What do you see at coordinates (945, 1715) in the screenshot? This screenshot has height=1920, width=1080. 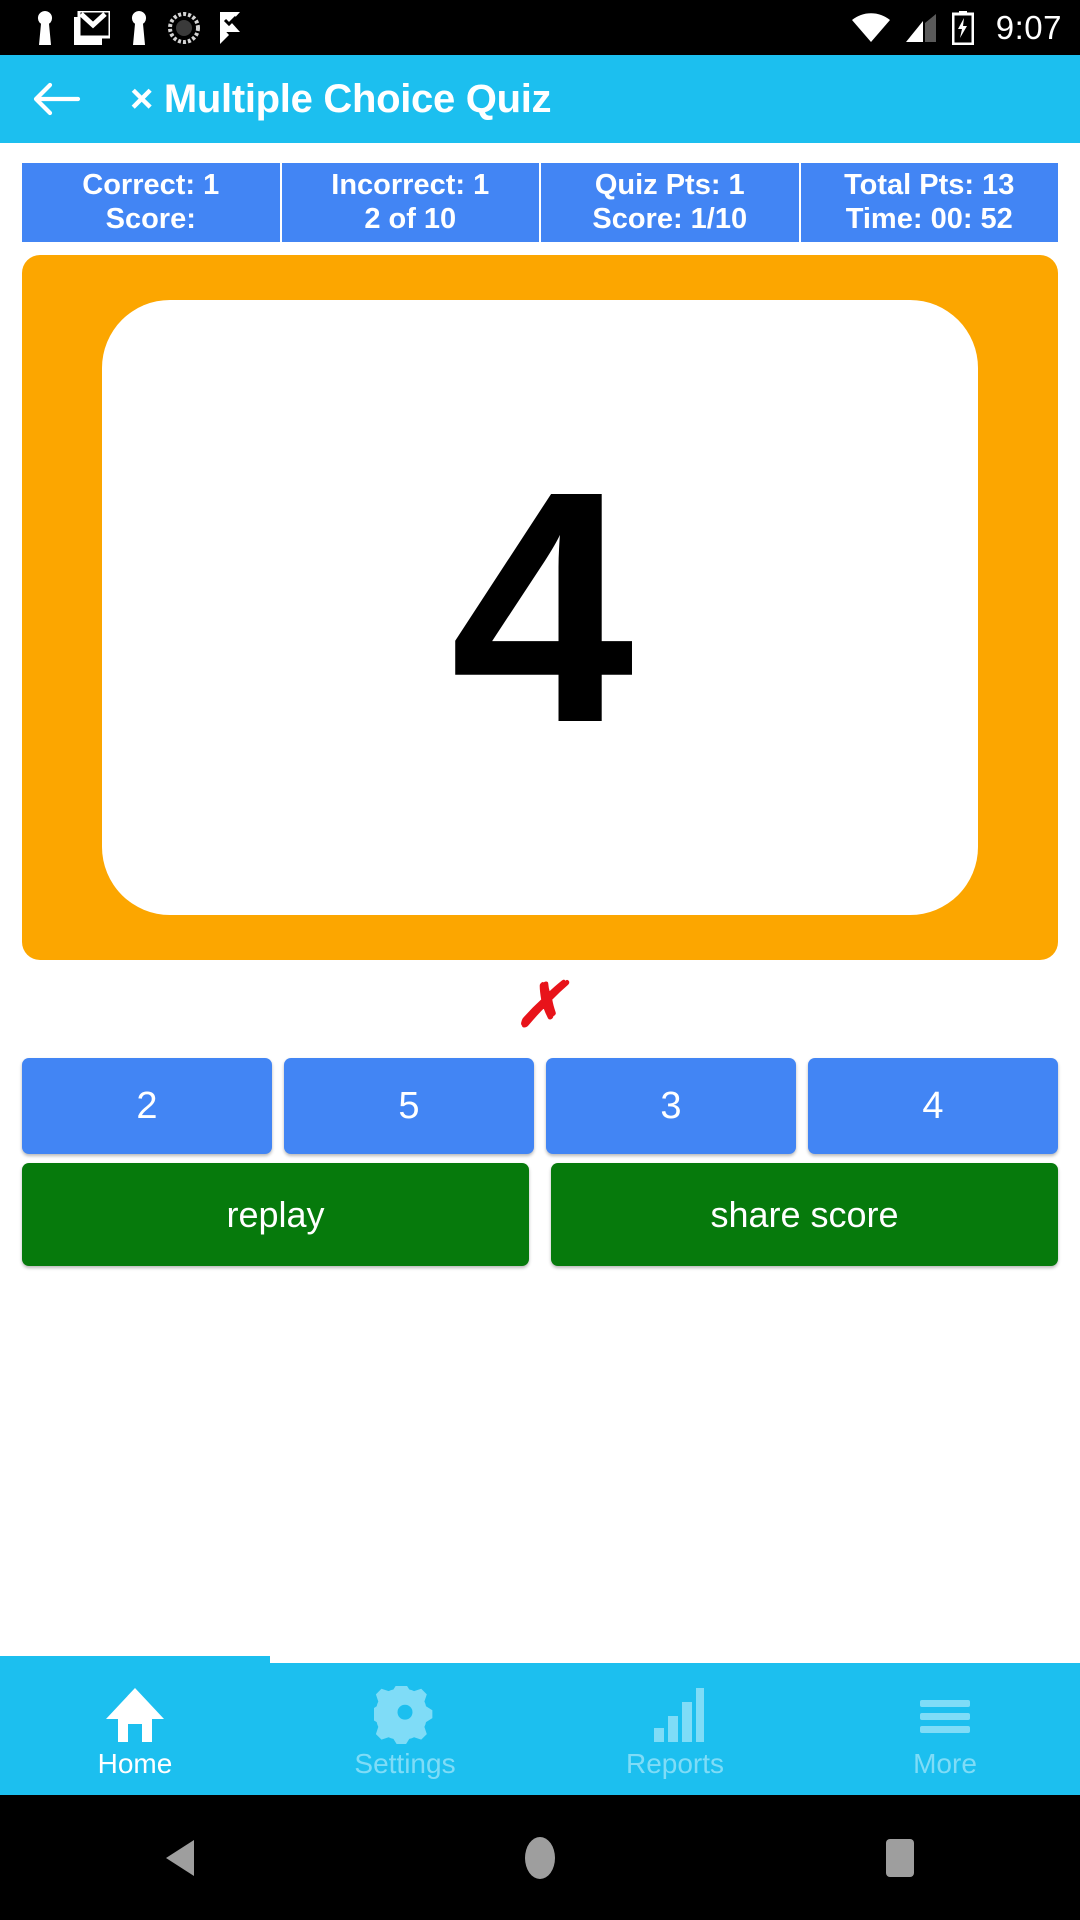 I see `hamburger-menu-icon` at bounding box center [945, 1715].